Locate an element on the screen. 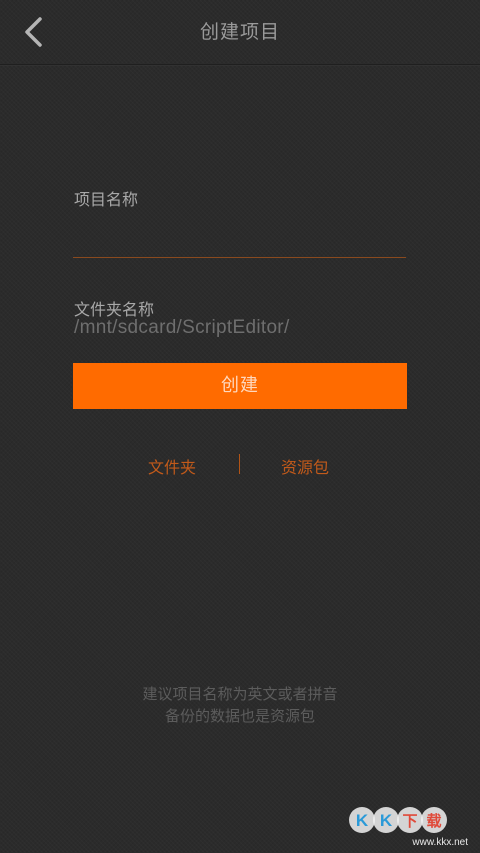 The height and width of the screenshot is (853, 480). folder-link: 文件夹 is located at coordinates (172, 466).